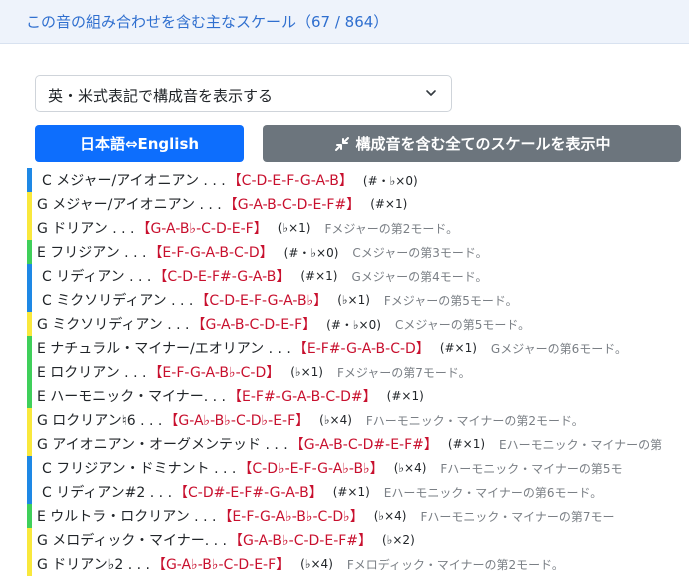 Image resolution: width=689 pixels, height=576 pixels. I want to click on scale-mode-info: Fハーモニック・マイナーの第2モード。, so click(474, 420).